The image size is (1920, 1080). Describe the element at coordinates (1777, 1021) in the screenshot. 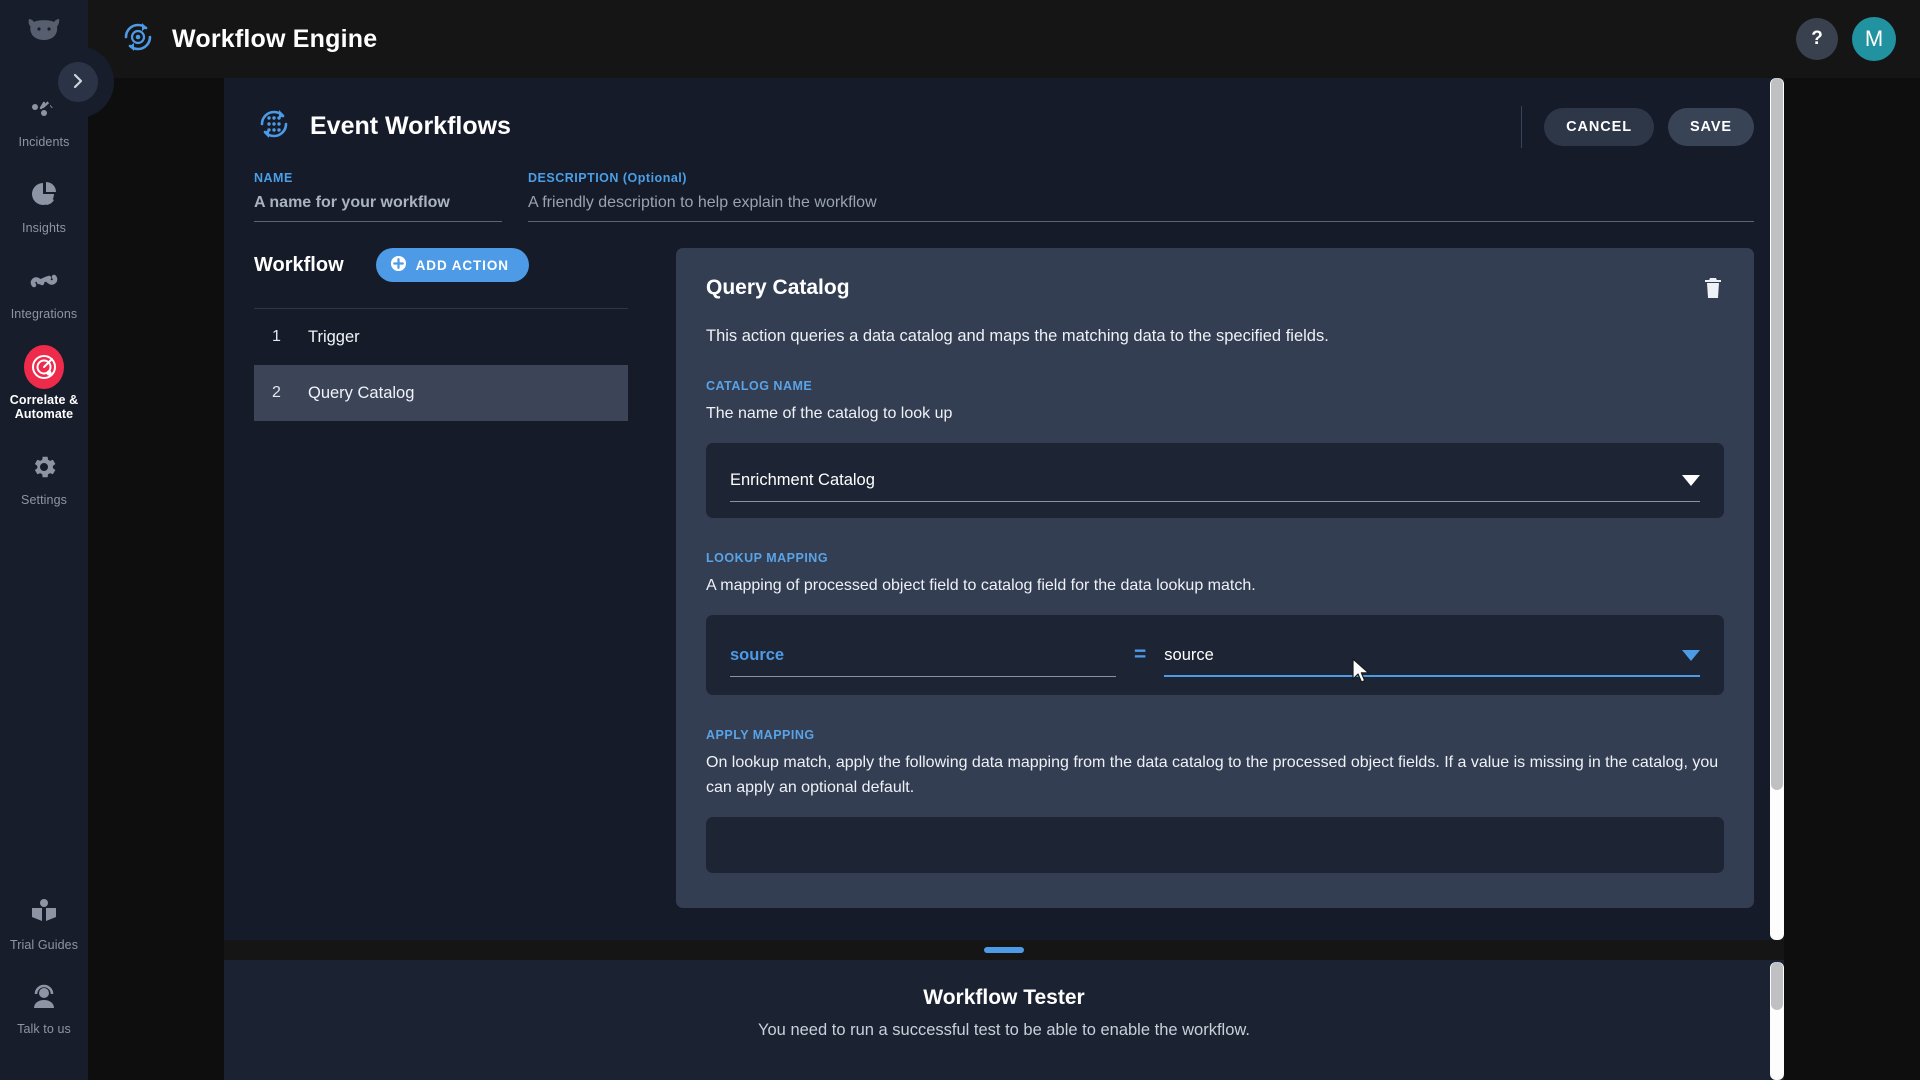

I see `tester-scrollbar-track` at that location.